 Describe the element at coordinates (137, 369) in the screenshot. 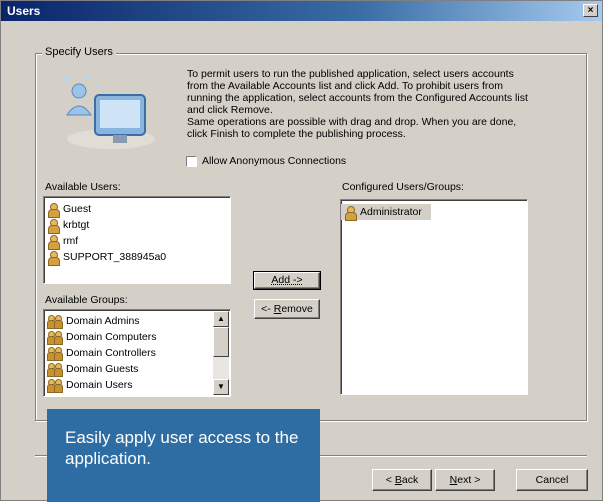

I see `list-item: Domain Guests` at that location.